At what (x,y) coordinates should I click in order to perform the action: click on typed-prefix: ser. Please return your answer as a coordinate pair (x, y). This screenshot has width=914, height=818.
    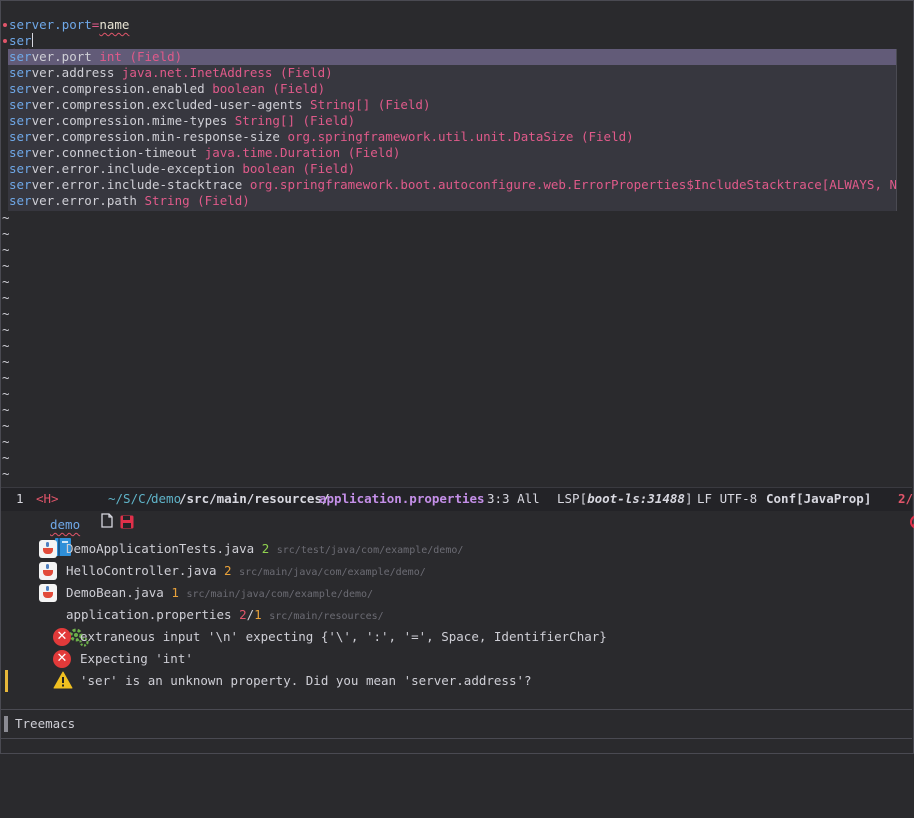
    Looking at the image, I should click on (20, 40).